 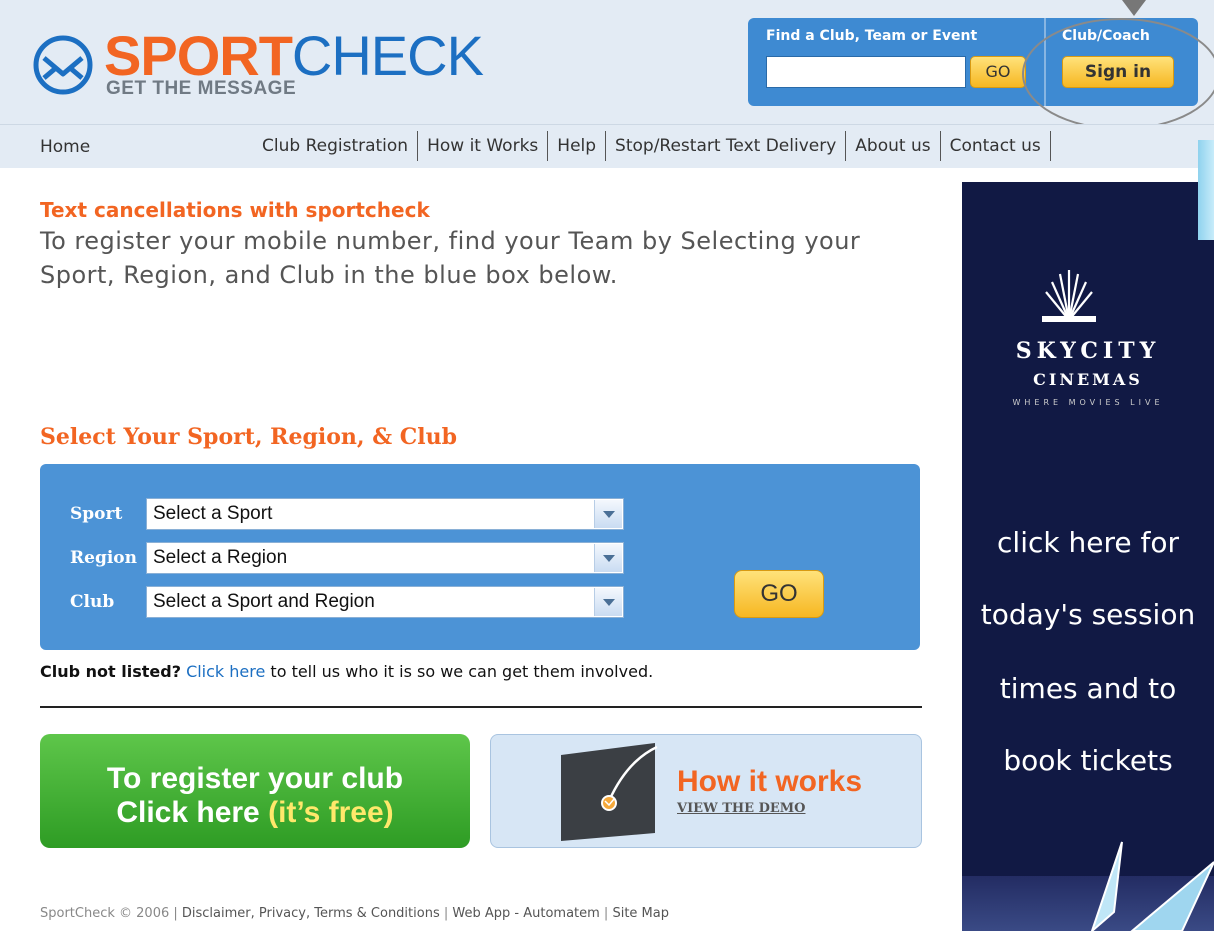 I want to click on club-select: Select a Sport and Region, so click(x=385, y=602).